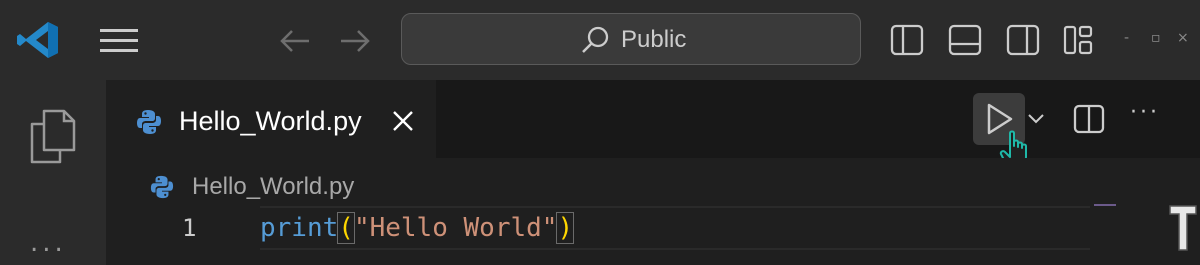 The image size is (1200, 265). What do you see at coordinates (1089, 119) in the screenshot?
I see `split-editor-icon` at bounding box center [1089, 119].